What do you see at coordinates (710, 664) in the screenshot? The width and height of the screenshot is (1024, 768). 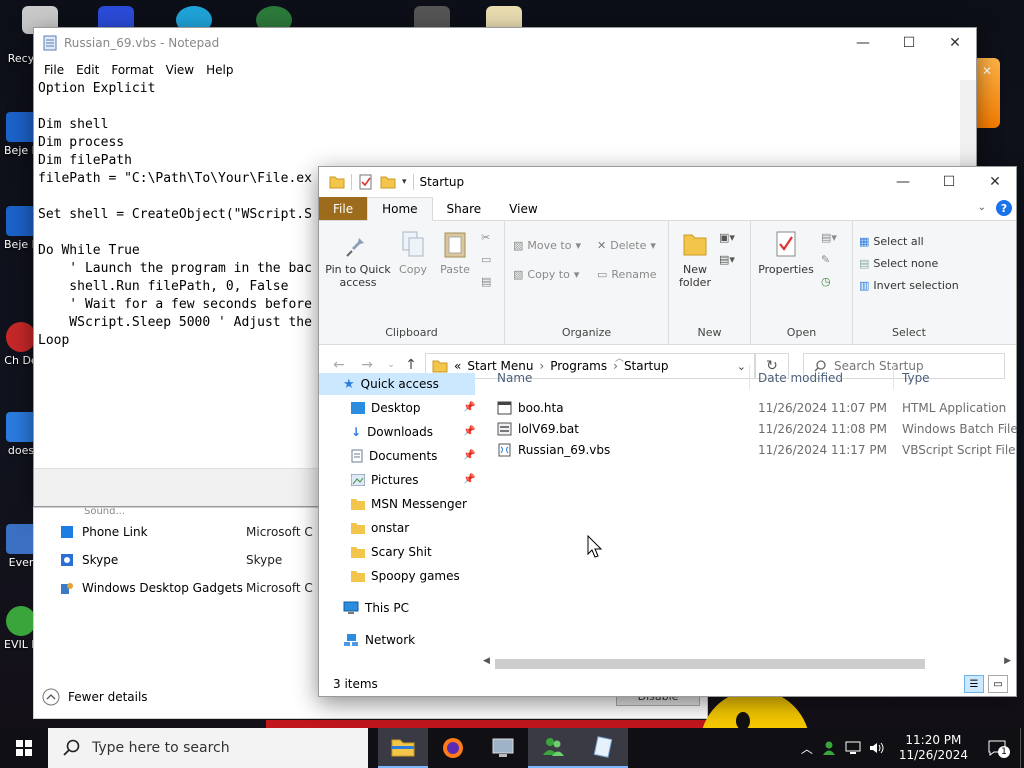 I see `scrollbar-thumb` at bounding box center [710, 664].